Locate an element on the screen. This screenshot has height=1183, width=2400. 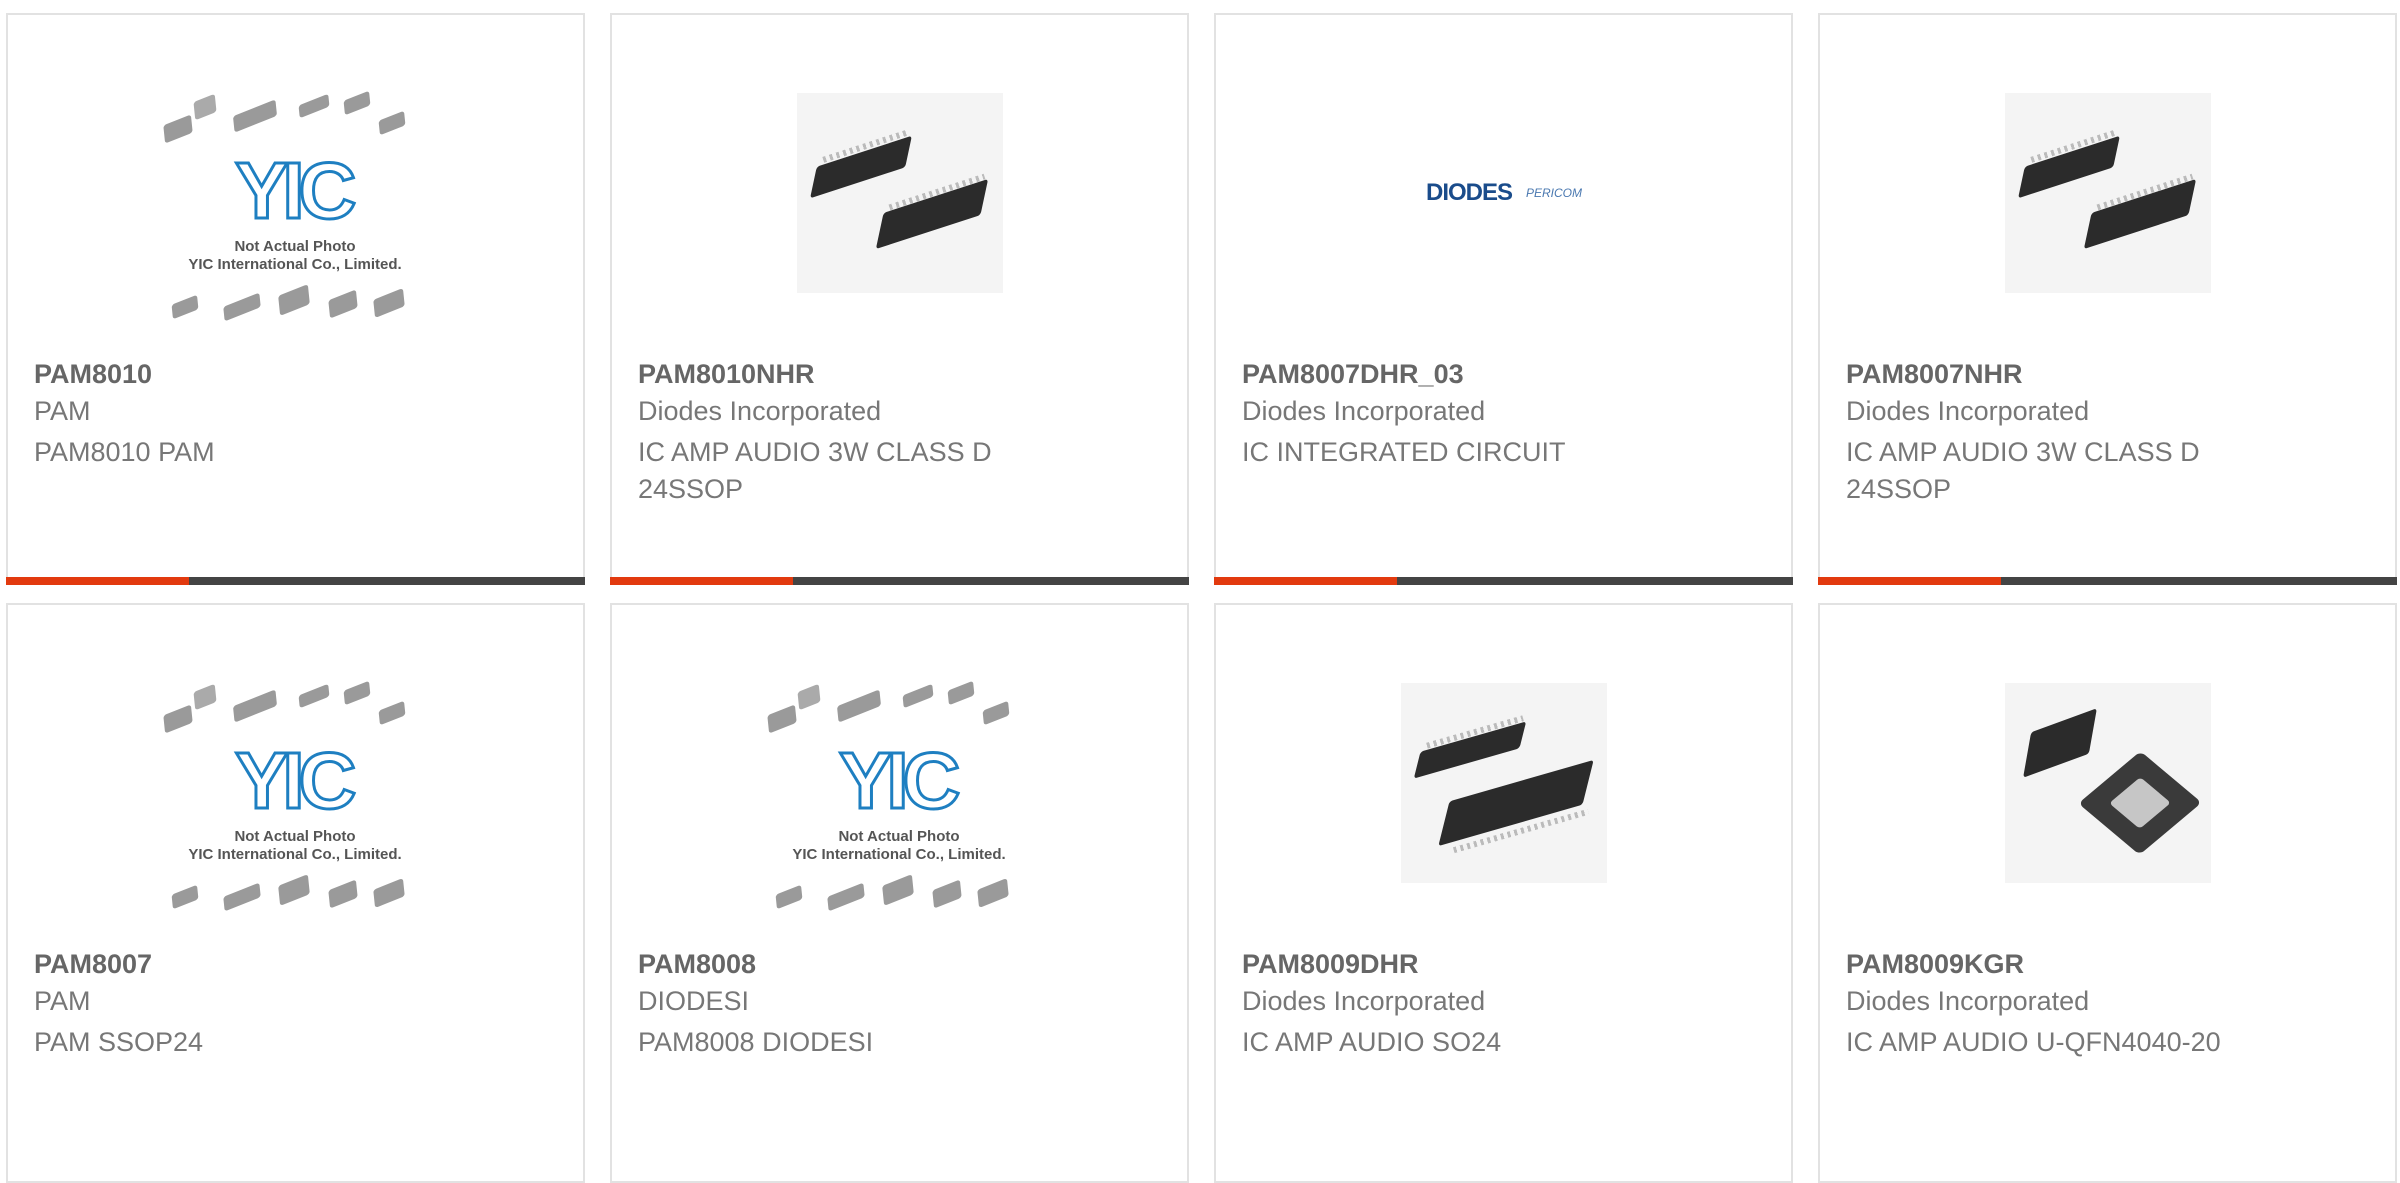
part-number-link: PAM8007 is located at coordinates (93, 964).